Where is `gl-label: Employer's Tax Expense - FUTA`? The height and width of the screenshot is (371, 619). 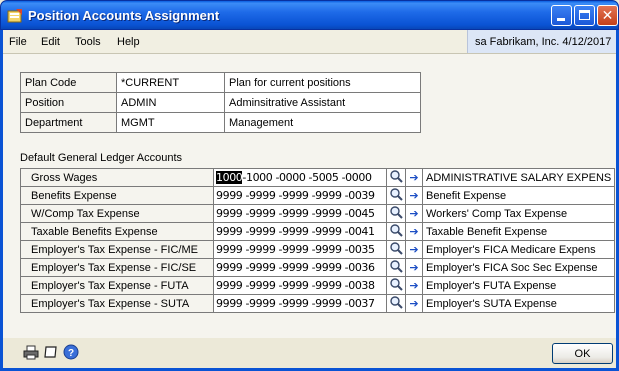 gl-label: Employer's Tax Expense - FUTA is located at coordinates (117, 285).